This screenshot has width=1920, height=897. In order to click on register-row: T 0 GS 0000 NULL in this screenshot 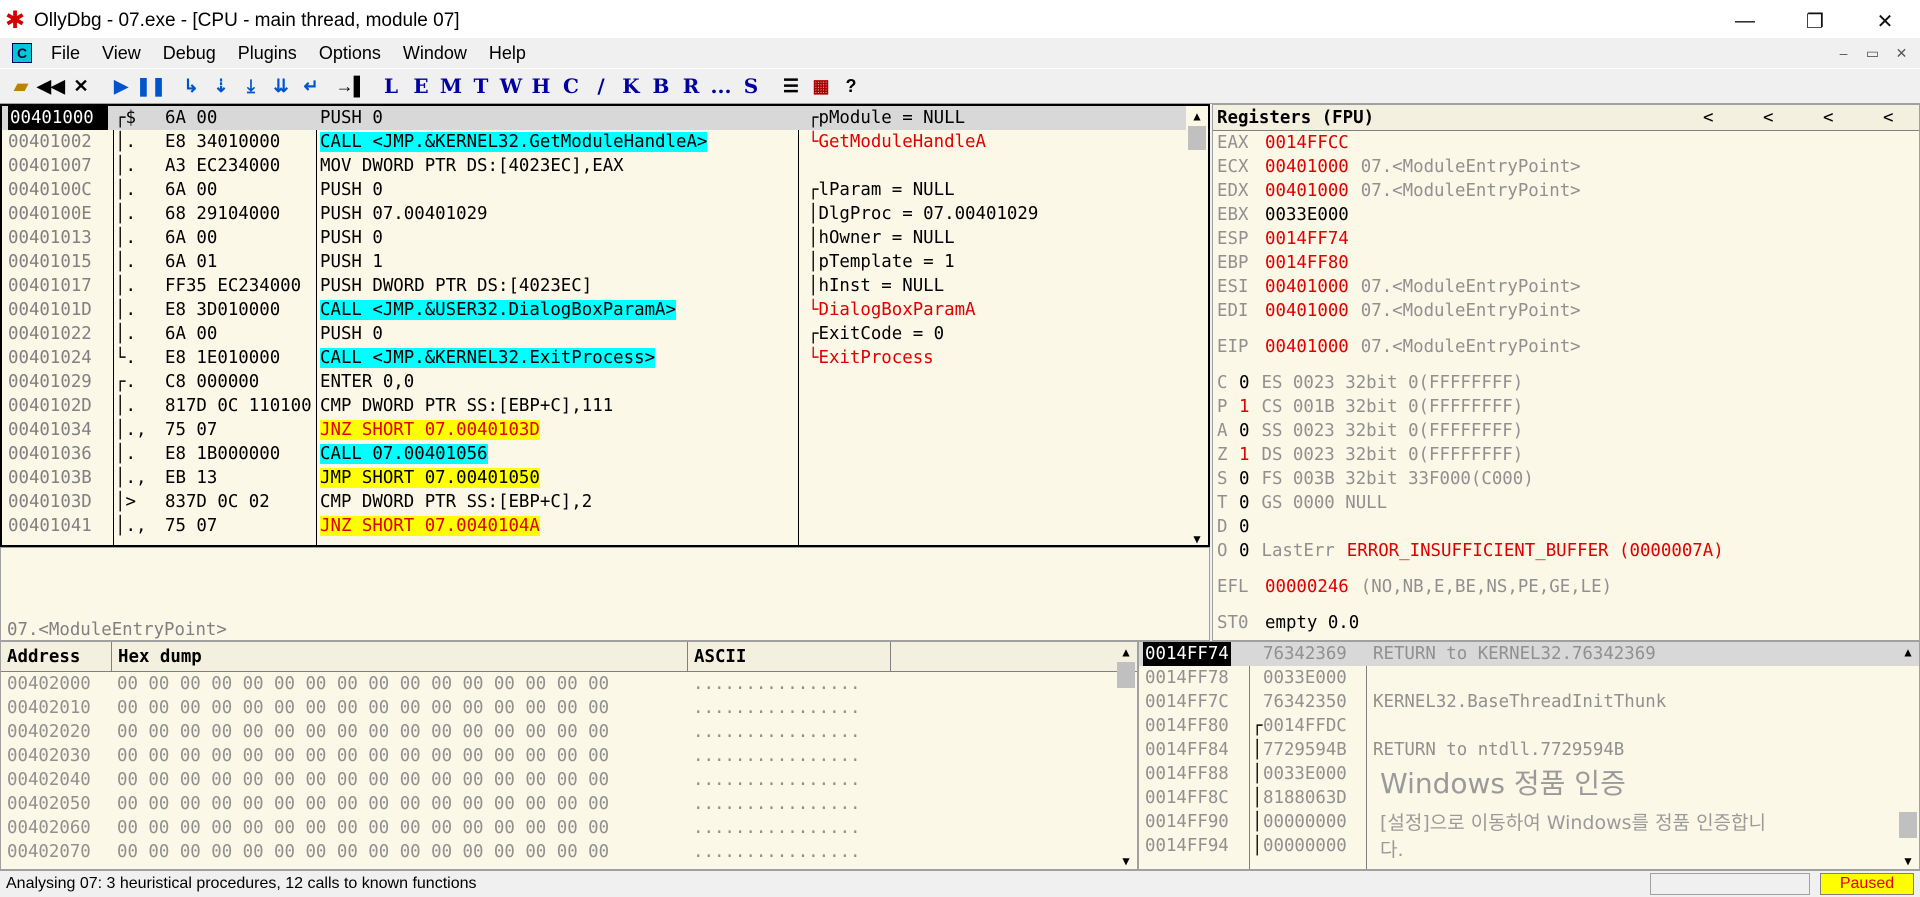, I will do `click(1566, 503)`.